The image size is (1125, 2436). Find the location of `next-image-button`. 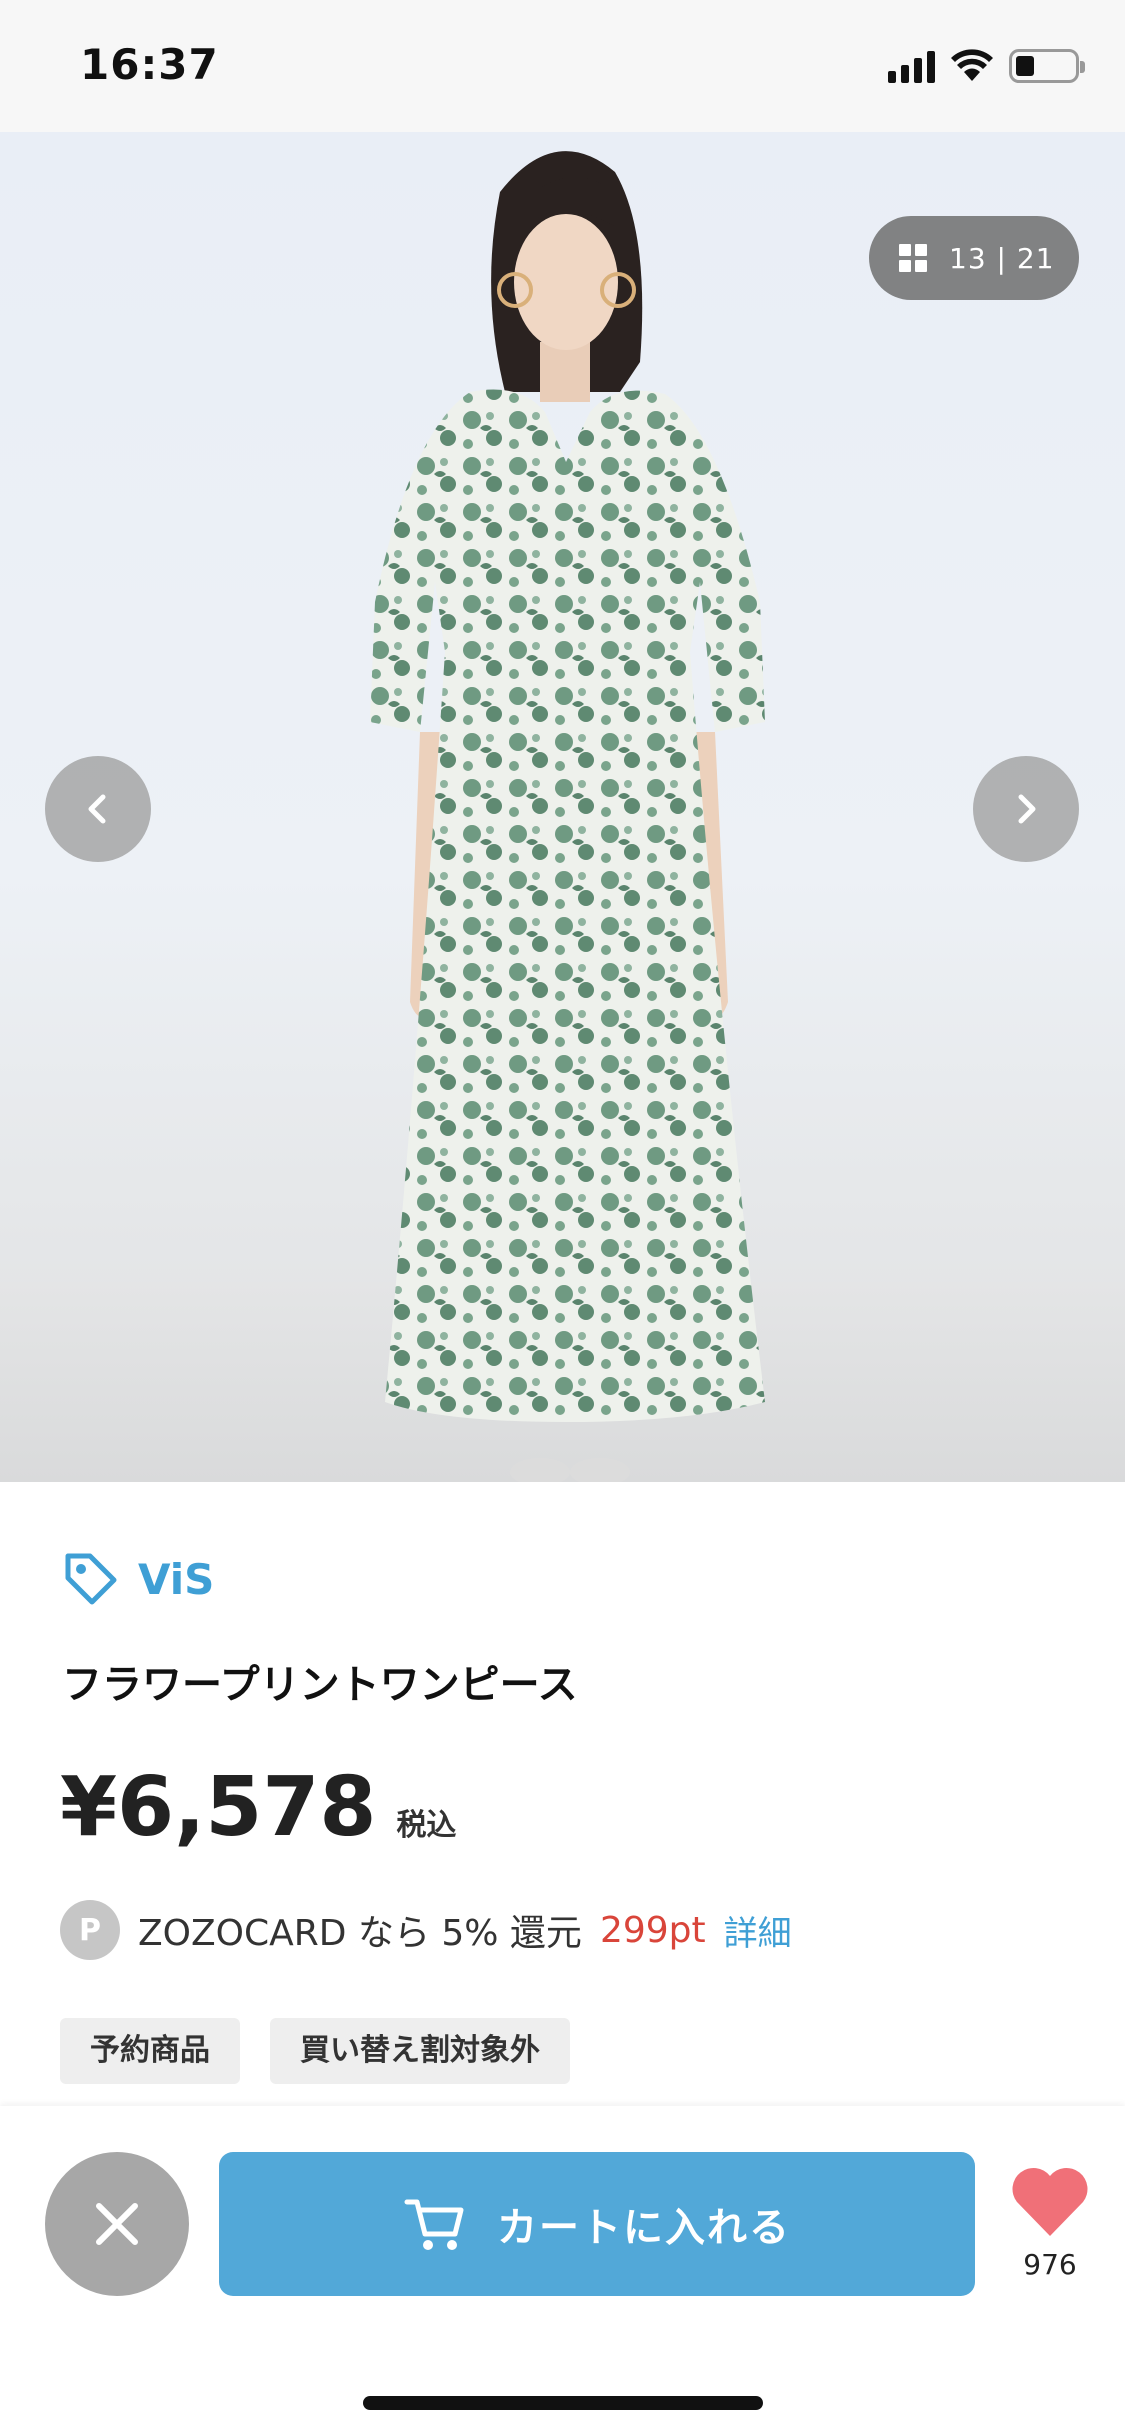

next-image-button is located at coordinates (1026, 809).